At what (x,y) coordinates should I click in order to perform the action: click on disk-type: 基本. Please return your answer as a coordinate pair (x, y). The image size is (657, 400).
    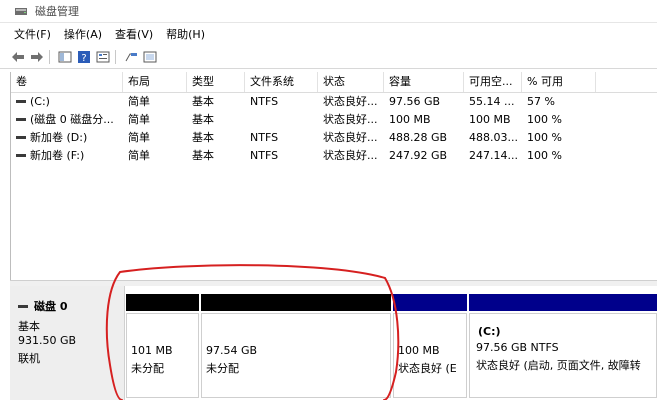
    Looking at the image, I should click on (29, 326).